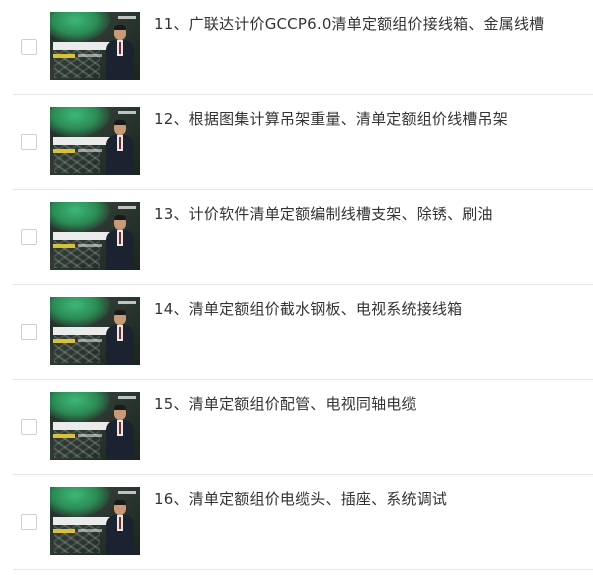 The height and width of the screenshot is (575, 593). What do you see at coordinates (331, 119) in the screenshot?
I see `lesson-title: 12、根据图集计算吊架重量、清单定额组价线槽吊架` at bounding box center [331, 119].